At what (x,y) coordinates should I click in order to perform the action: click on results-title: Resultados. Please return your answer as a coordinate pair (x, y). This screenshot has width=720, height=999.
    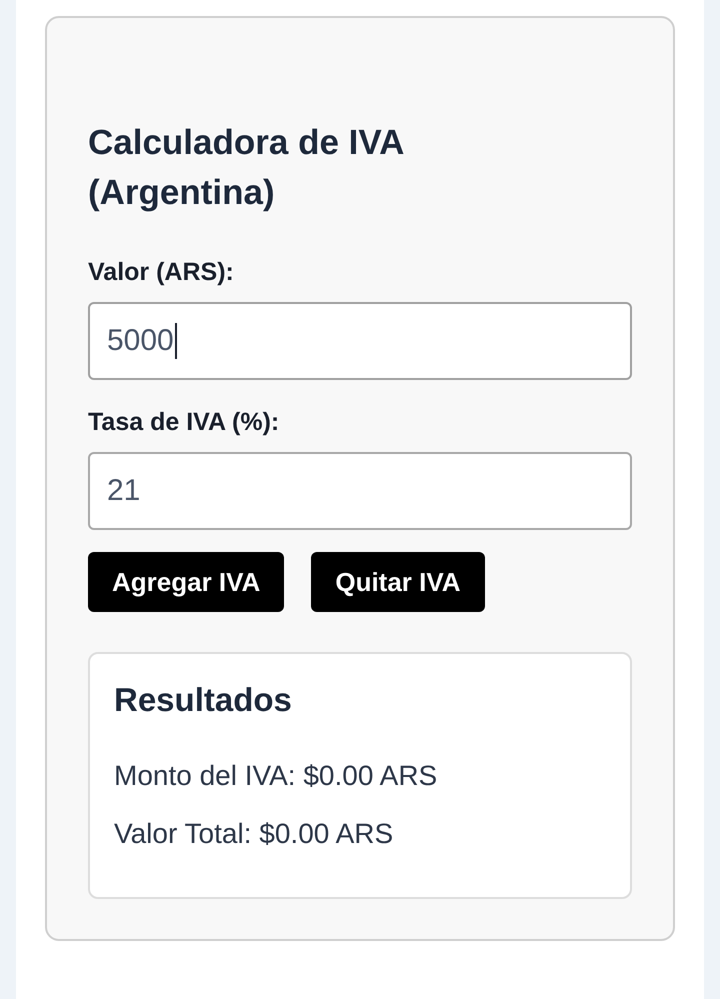
    Looking at the image, I should click on (203, 700).